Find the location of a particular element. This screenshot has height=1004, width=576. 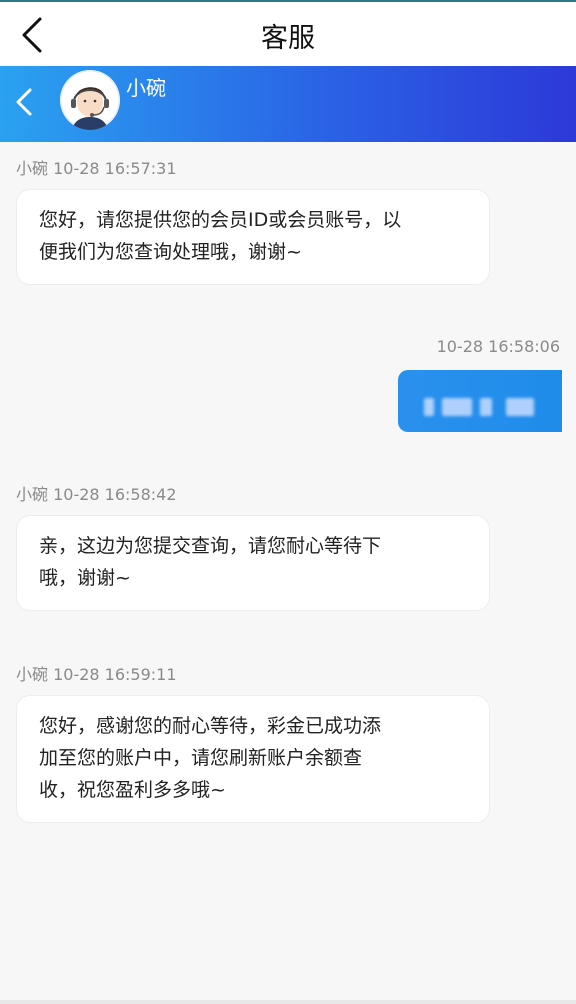

chat-header: 小碗 is located at coordinates (288, 104).